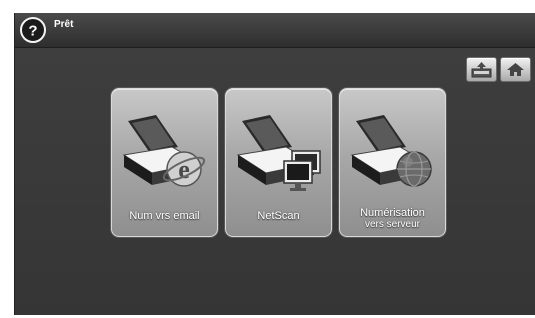 Image resolution: width=535 pixels, height=318 pixels. What do you see at coordinates (64, 24) in the screenshot?
I see `status-text: Prêt` at bounding box center [64, 24].